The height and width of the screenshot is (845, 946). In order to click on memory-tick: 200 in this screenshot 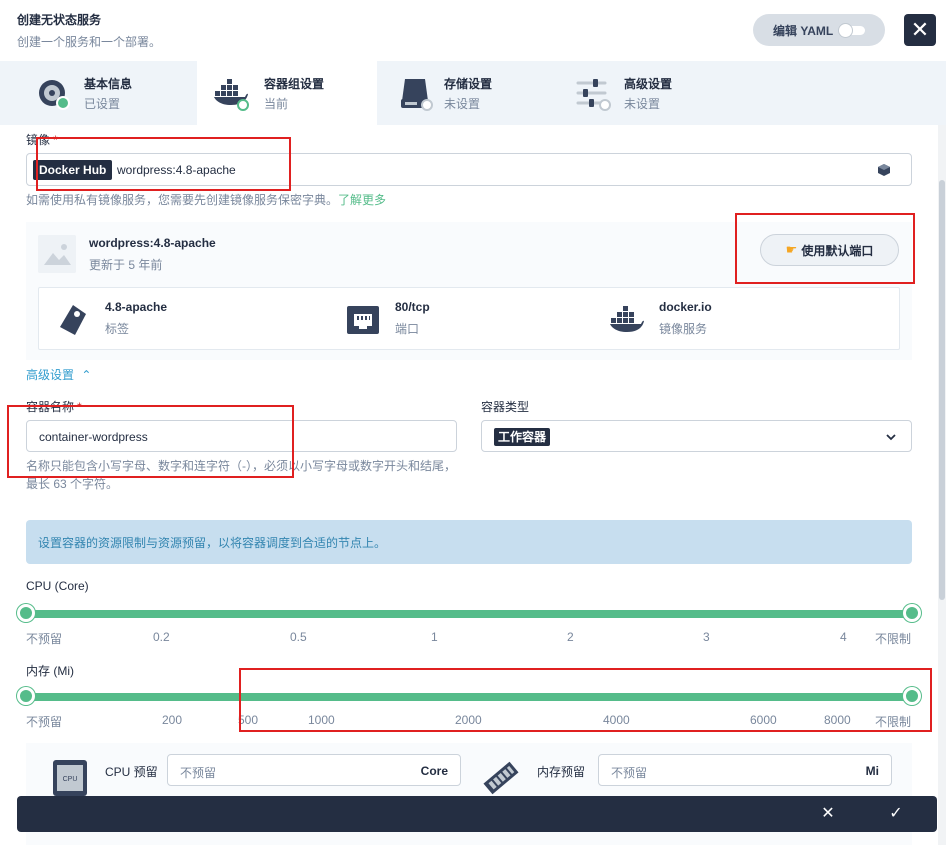, I will do `click(172, 720)`.